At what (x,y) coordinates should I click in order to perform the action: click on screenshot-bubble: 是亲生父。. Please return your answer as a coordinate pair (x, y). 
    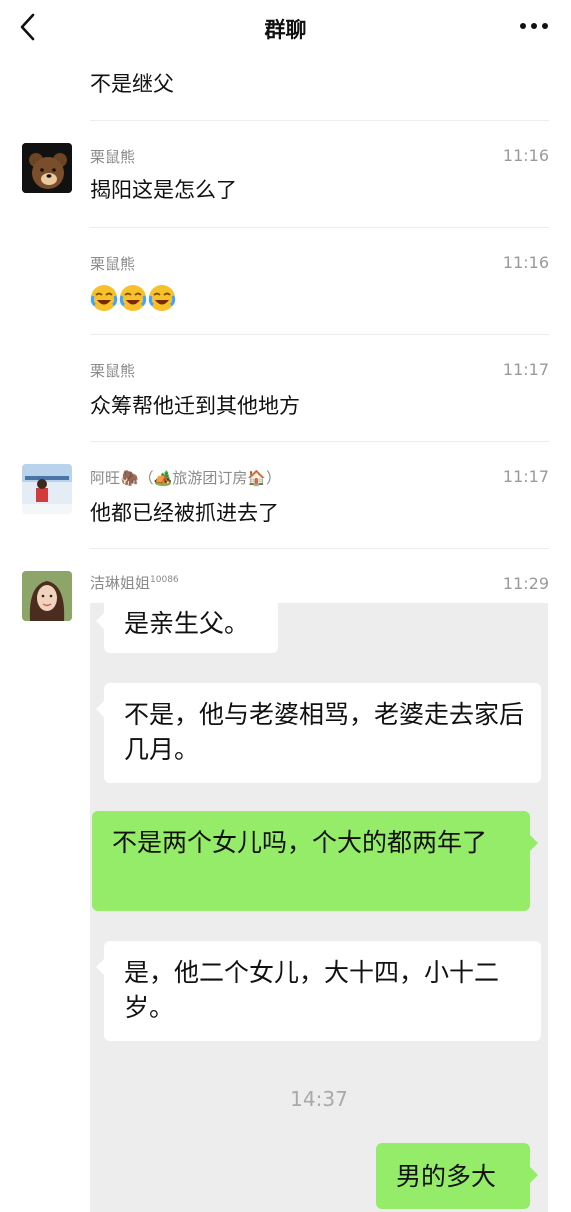
    Looking at the image, I should click on (187, 628).